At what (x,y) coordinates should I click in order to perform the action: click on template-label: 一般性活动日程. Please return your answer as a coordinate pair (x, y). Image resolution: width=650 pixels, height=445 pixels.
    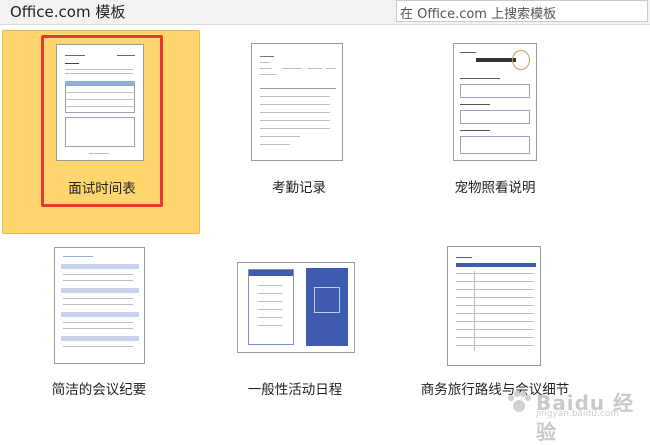
    Looking at the image, I should click on (295, 390).